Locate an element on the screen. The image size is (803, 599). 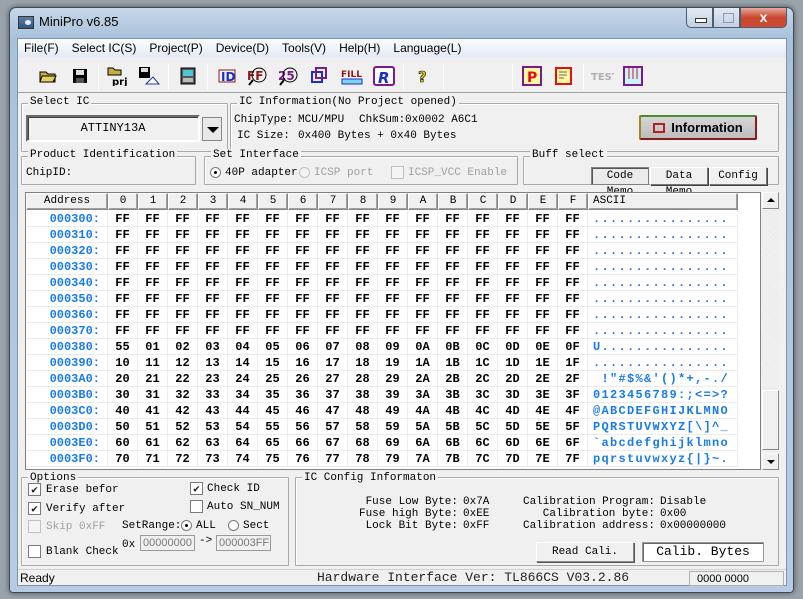
byte-cell: 03 is located at coordinates (213, 347).